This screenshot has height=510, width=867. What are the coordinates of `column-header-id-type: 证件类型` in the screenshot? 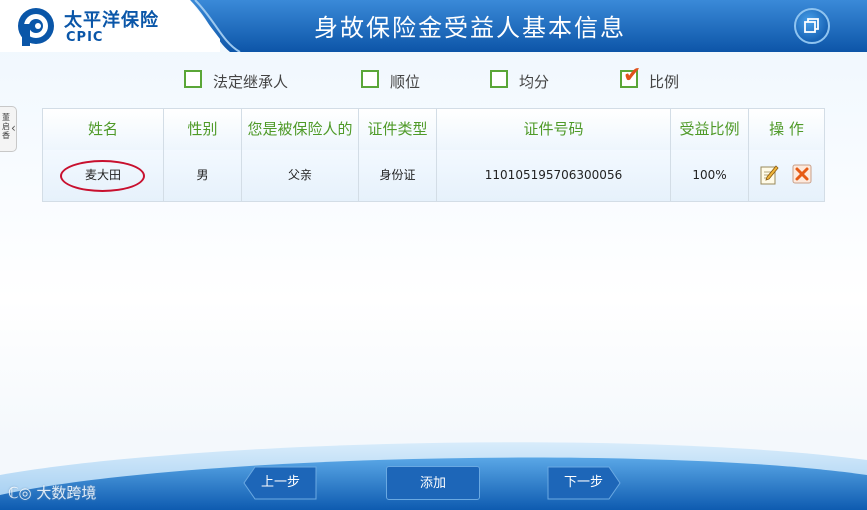 It's located at (398, 129).